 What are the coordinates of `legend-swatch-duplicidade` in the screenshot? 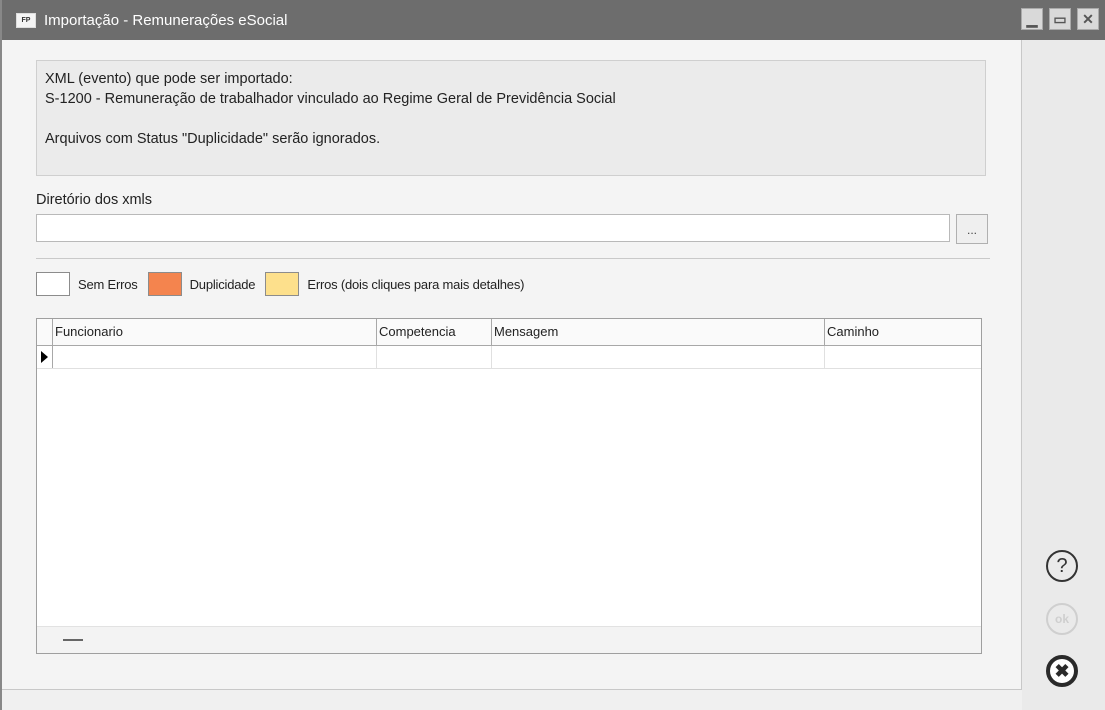 It's located at (164, 284).